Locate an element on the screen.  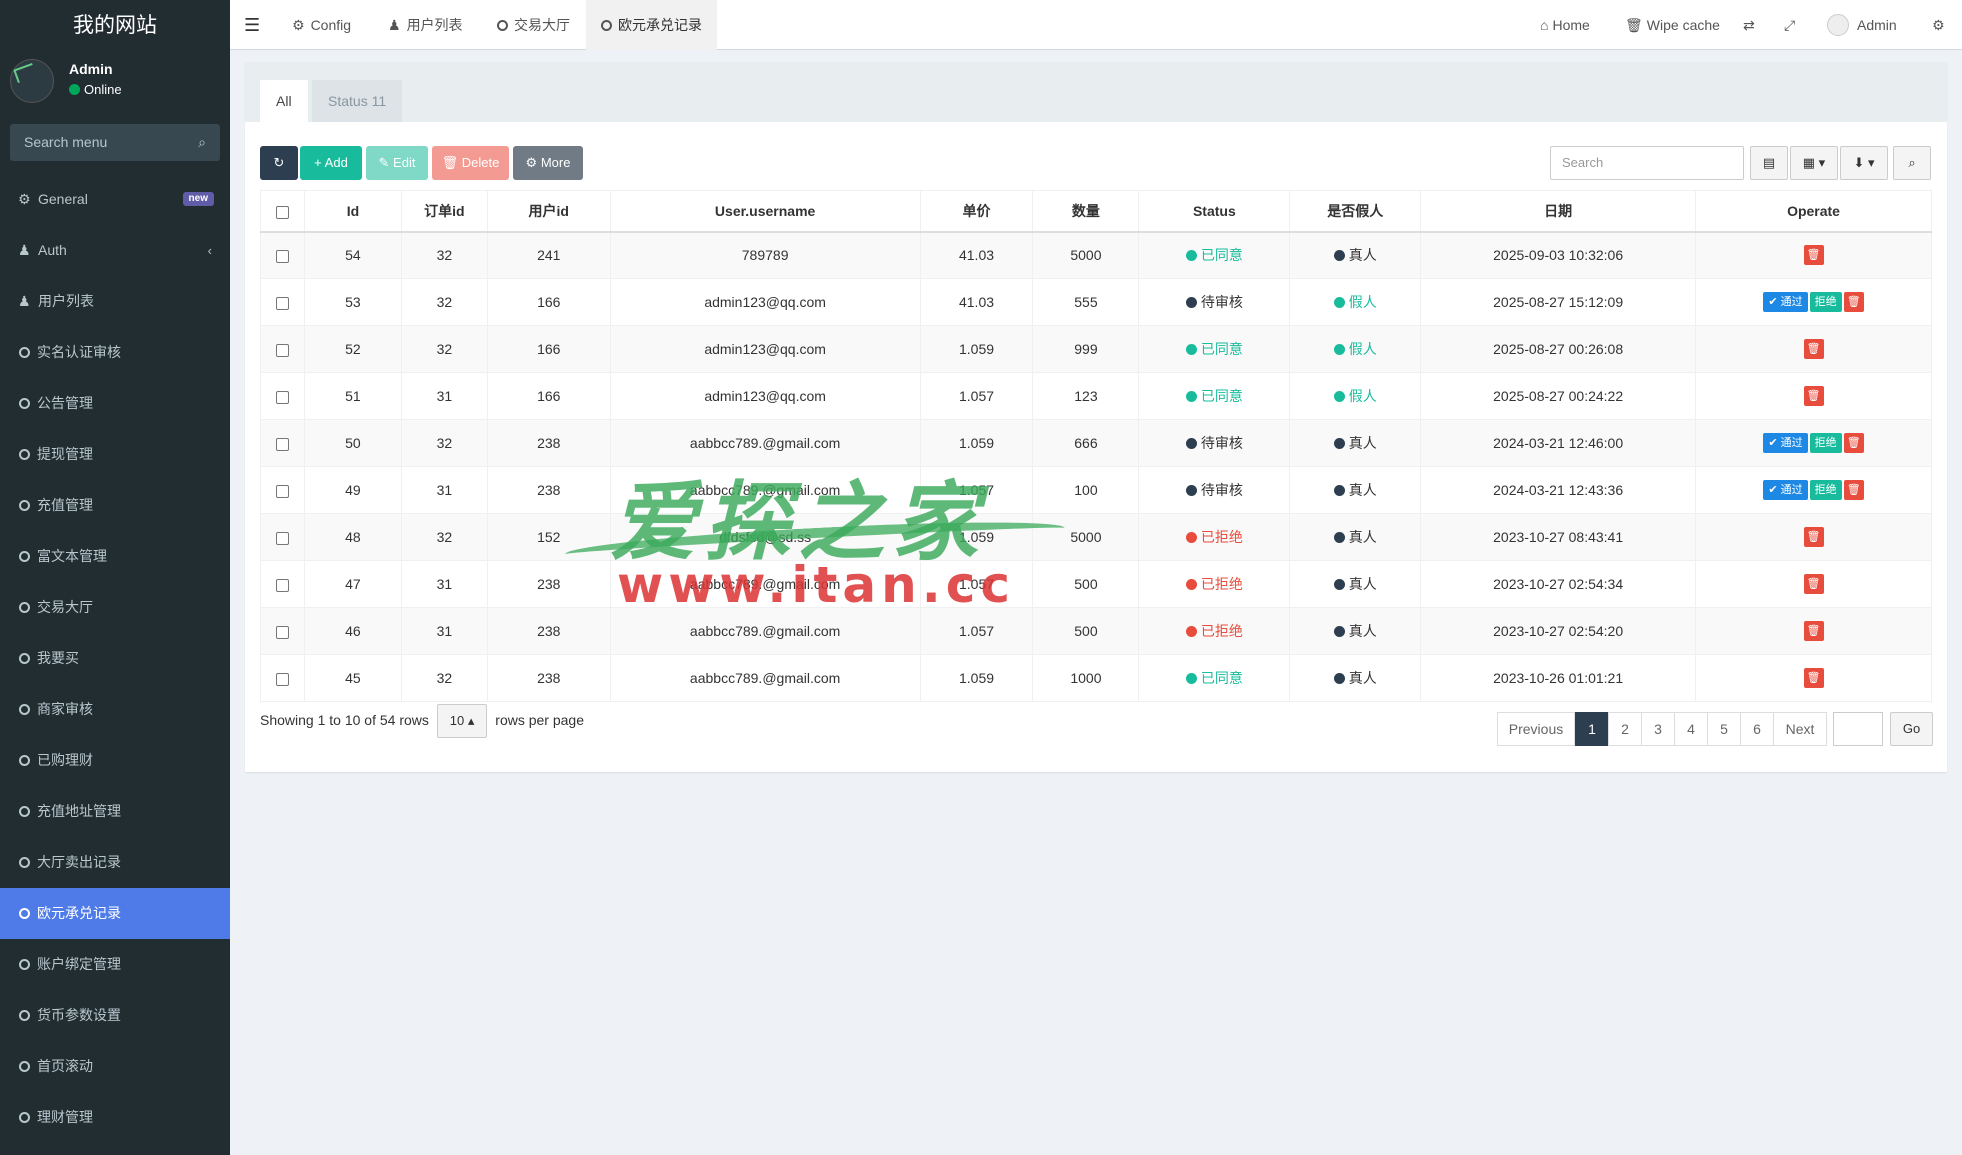
rows-per-page-select: 10 ▴ is located at coordinates (462, 721).